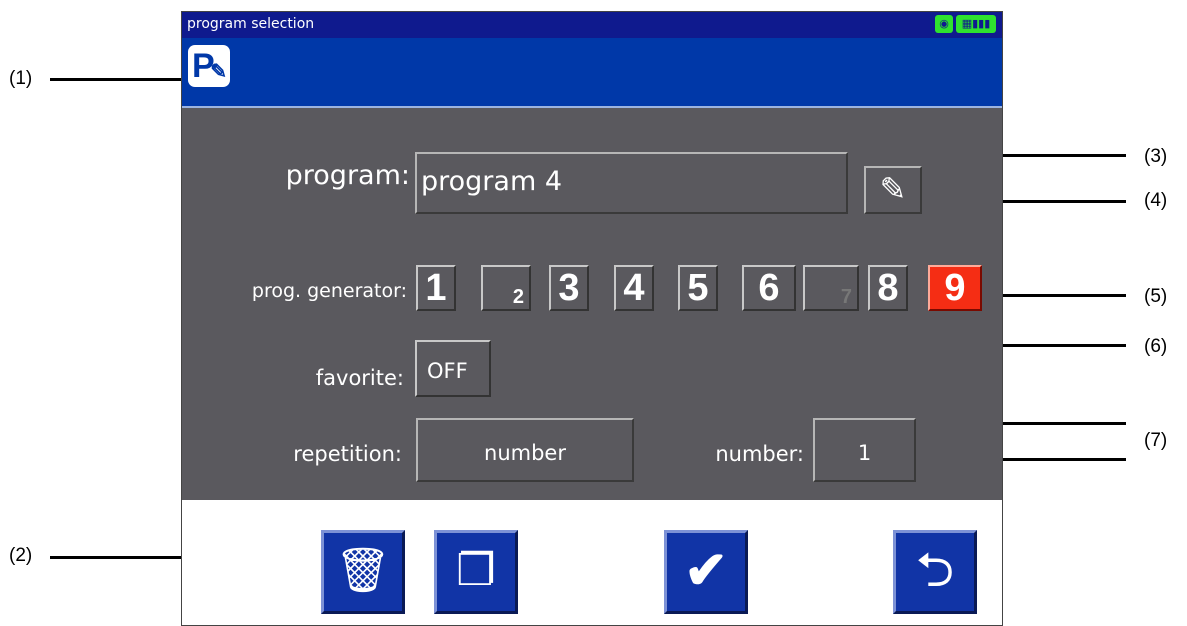 The width and height of the screenshot is (1187, 626). What do you see at coordinates (569, 288) in the screenshot?
I see `generator-button-3: 3` at bounding box center [569, 288].